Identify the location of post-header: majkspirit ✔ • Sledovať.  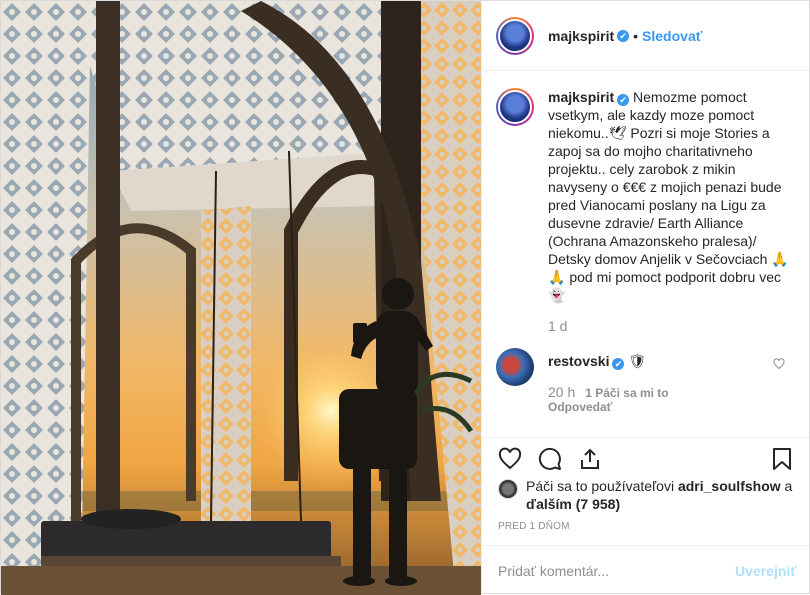
(645, 36).